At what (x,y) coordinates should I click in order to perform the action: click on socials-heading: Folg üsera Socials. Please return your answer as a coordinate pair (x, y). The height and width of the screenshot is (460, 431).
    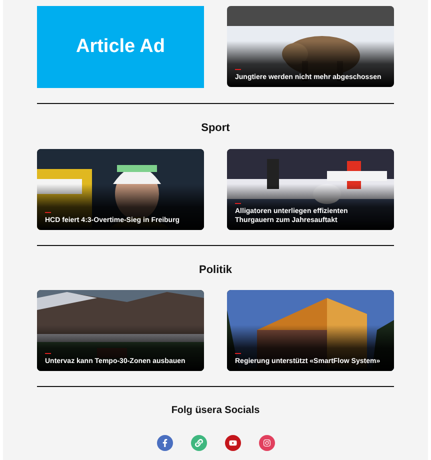
    Looking at the image, I should click on (215, 411).